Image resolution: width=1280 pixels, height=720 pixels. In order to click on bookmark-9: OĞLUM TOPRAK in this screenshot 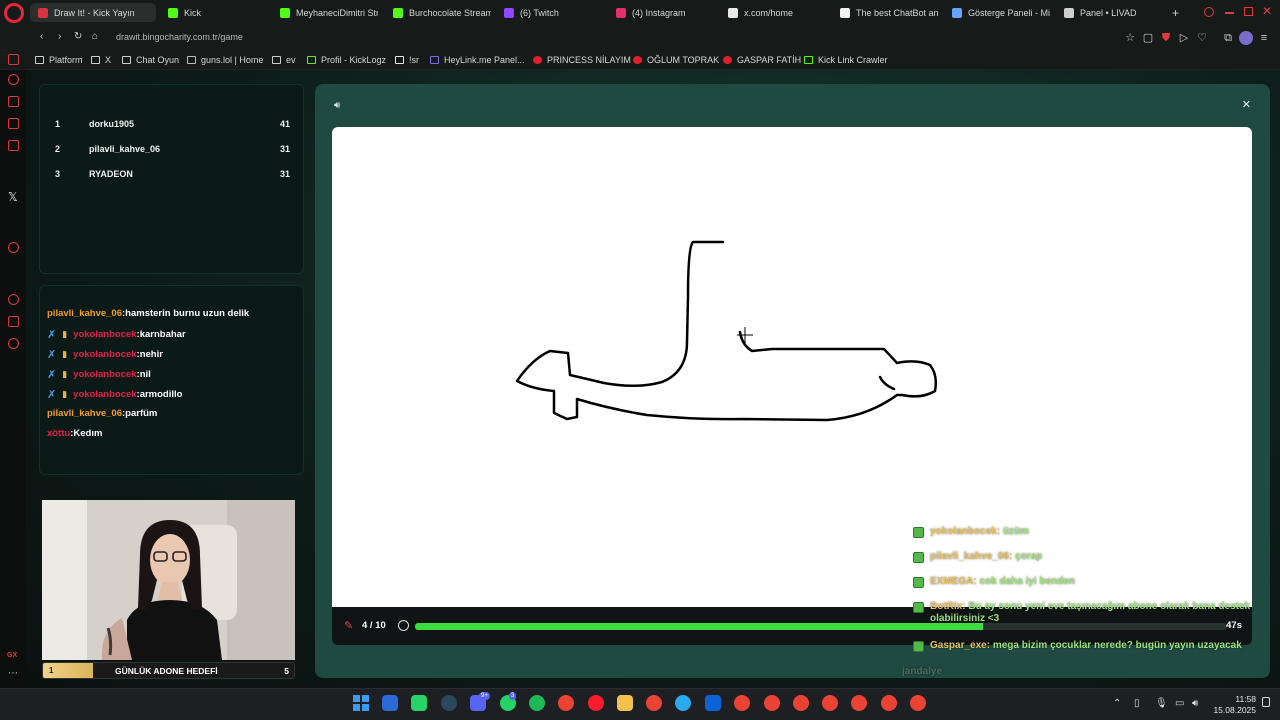, I will do `click(676, 60)`.